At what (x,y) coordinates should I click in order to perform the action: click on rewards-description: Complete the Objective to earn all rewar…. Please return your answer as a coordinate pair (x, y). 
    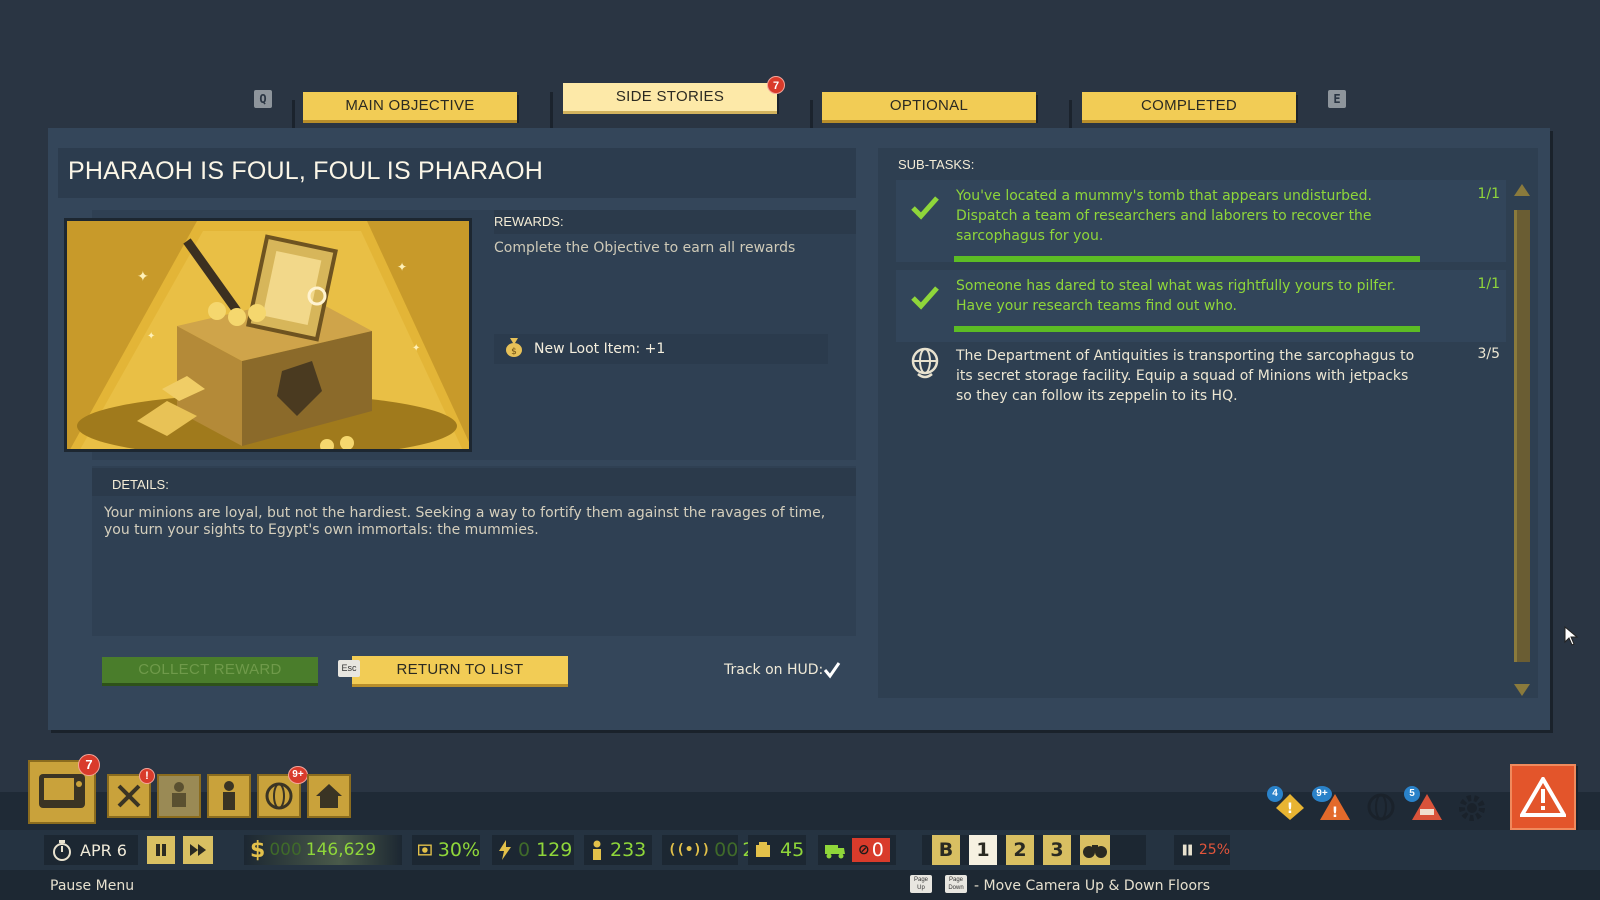
    Looking at the image, I should click on (645, 248).